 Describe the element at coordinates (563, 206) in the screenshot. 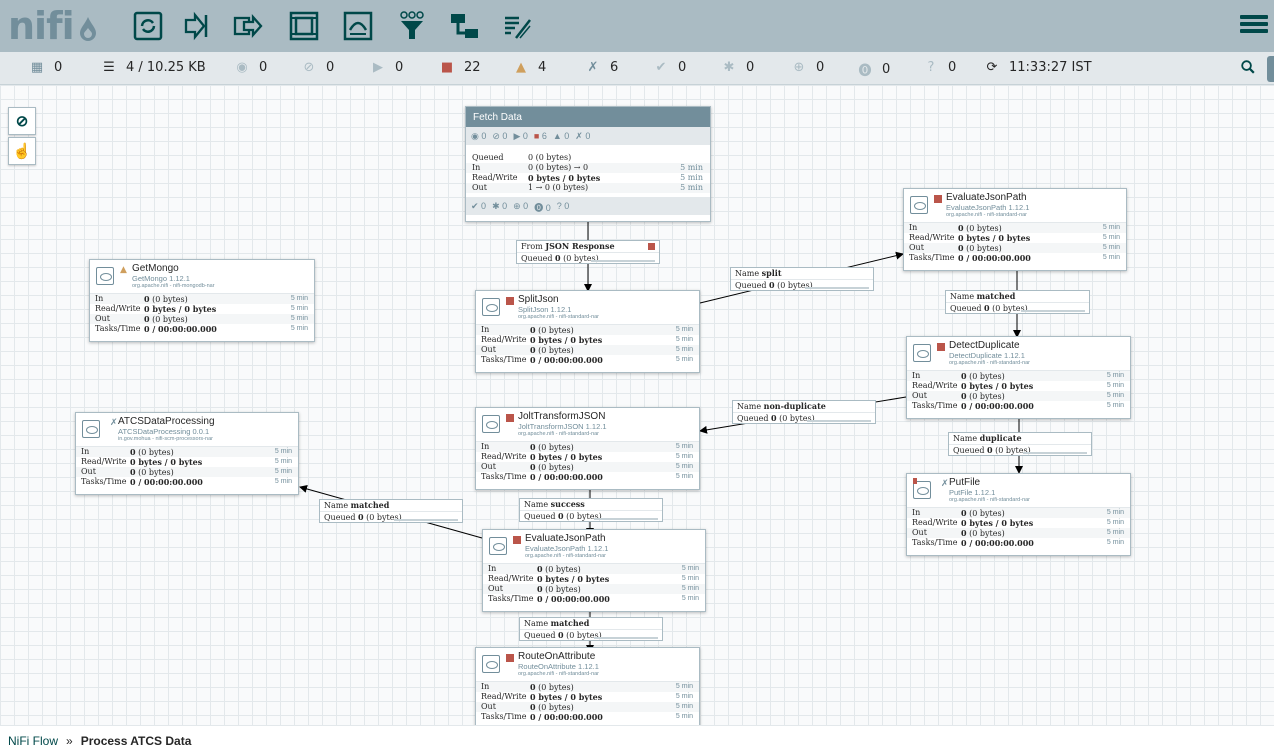

I see `pg-sync-failure-count: ? 0` at that location.